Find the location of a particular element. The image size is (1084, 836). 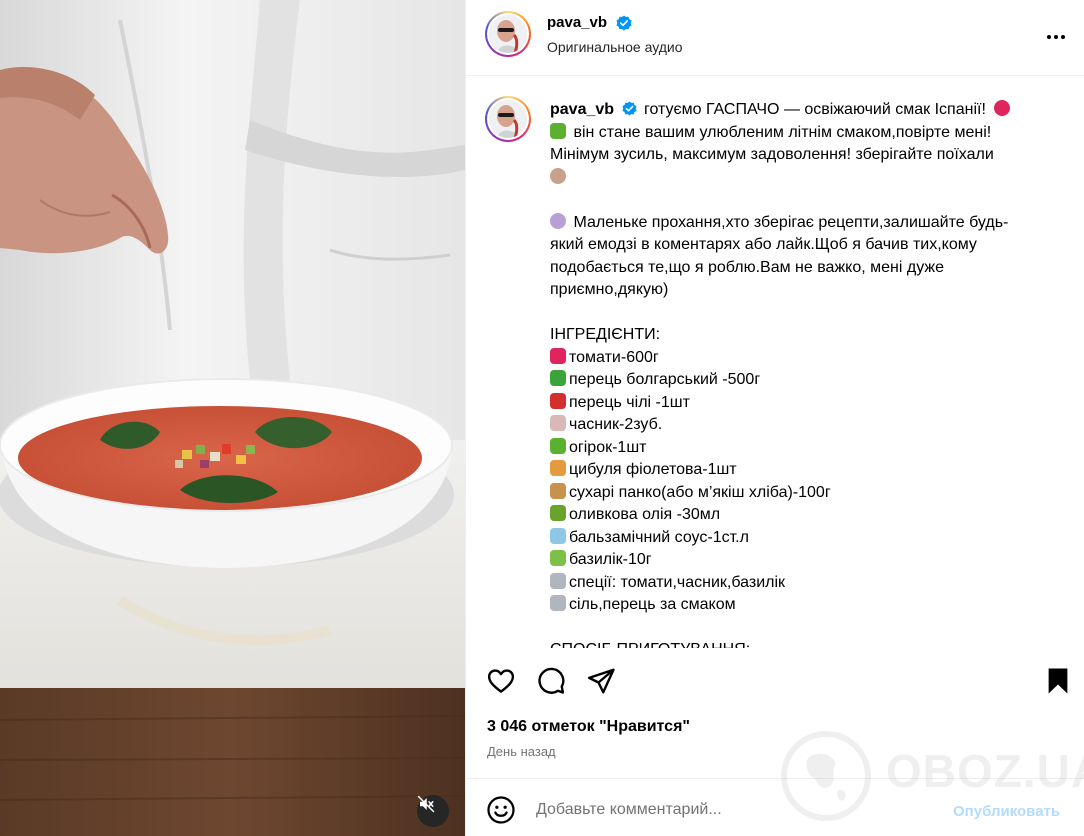

ingredient-item: огірок-1шт is located at coordinates (805, 448).